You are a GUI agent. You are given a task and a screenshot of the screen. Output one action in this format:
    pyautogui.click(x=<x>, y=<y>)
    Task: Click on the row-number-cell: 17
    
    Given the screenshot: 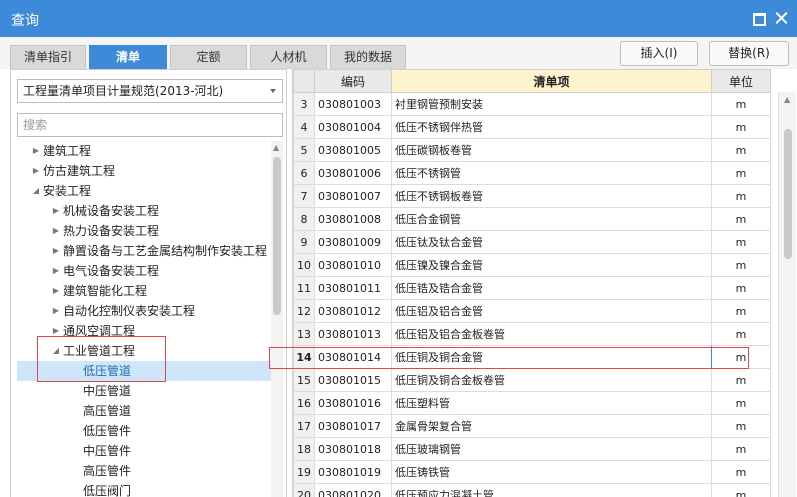 What is the action you would take?
    pyautogui.click(x=304, y=426)
    